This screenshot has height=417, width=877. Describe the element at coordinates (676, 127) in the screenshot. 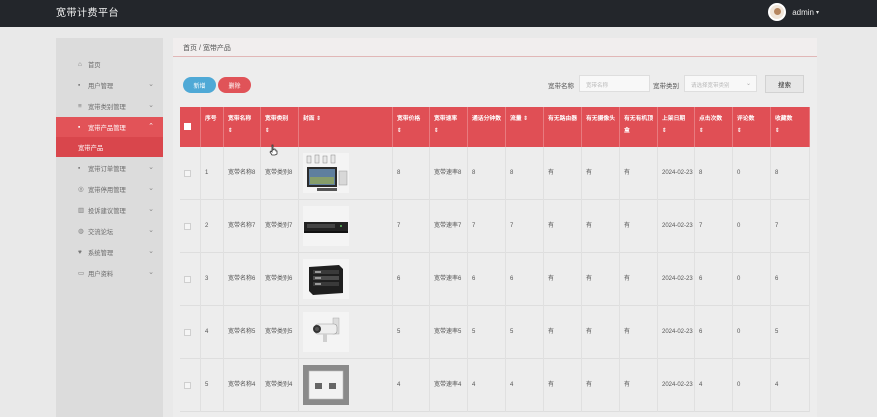

I see `col-header-date: 上架日期 ⇕` at that location.